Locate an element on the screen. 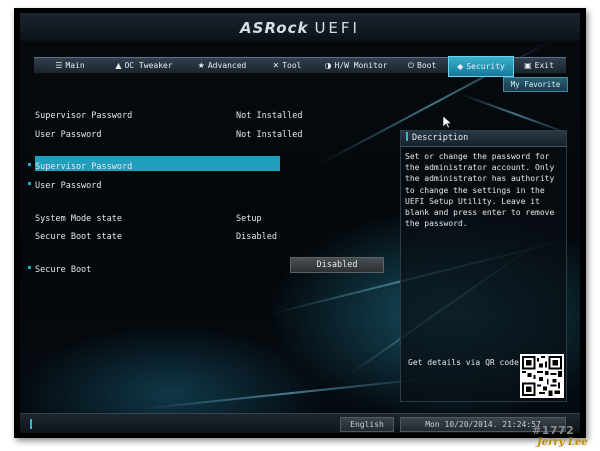 The width and height of the screenshot is (600, 451). qr-code-icon is located at coordinates (542, 376).